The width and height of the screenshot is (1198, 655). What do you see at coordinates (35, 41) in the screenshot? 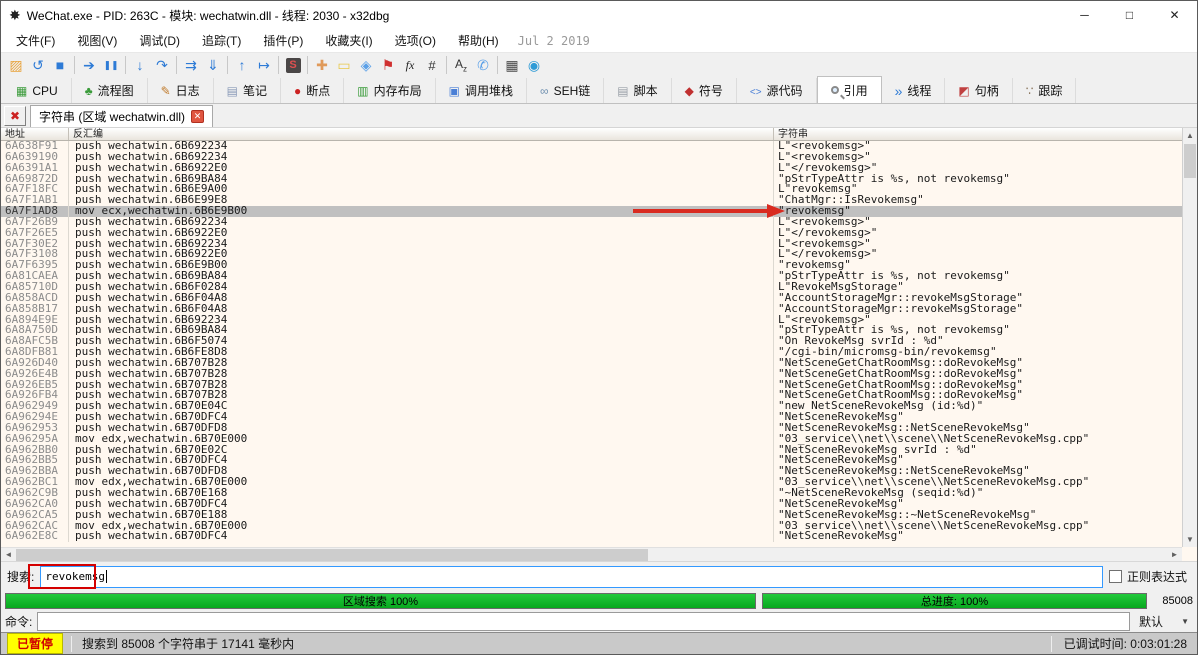
I see `menu-item-文: 文件(F)` at bounding box center [35, 41].